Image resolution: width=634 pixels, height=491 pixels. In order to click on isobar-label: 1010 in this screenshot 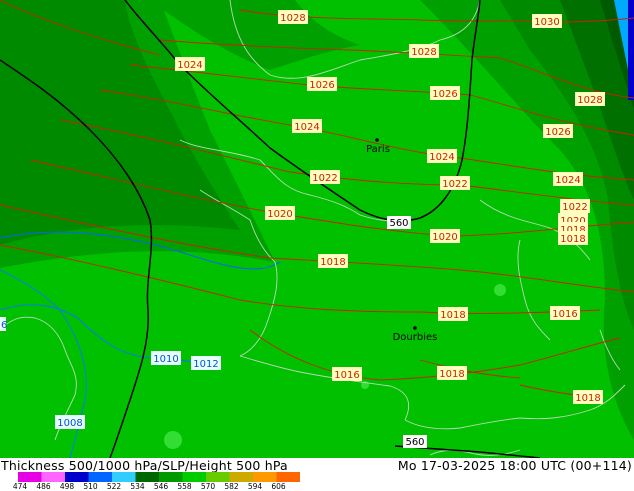, I will do `click(165, 359)`.